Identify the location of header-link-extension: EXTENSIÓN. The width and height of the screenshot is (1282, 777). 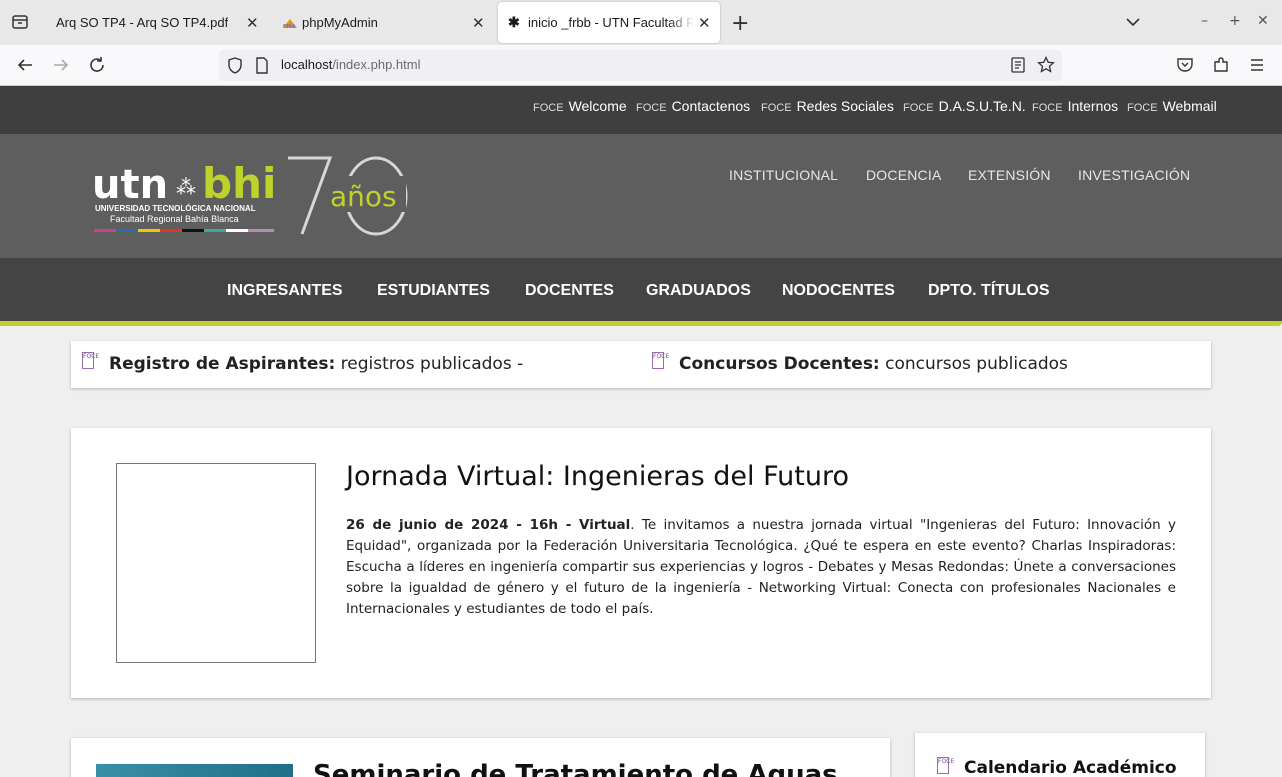
(1009, 175).